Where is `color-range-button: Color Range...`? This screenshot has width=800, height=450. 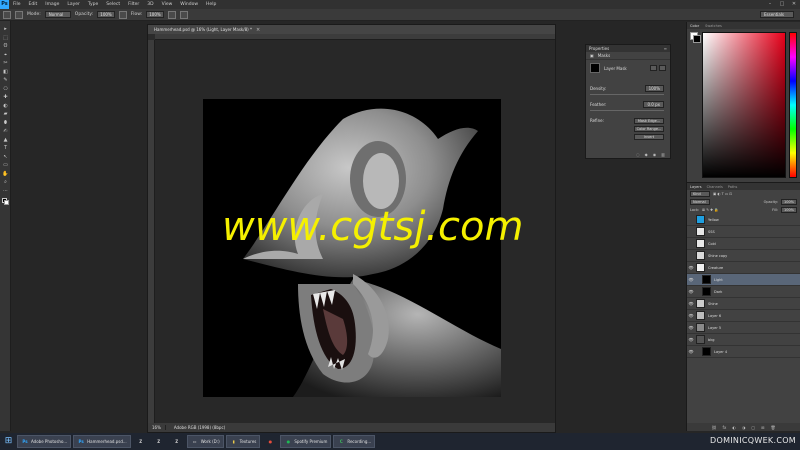 color-range-button: Color Range... is located at coordinates (649, 129).